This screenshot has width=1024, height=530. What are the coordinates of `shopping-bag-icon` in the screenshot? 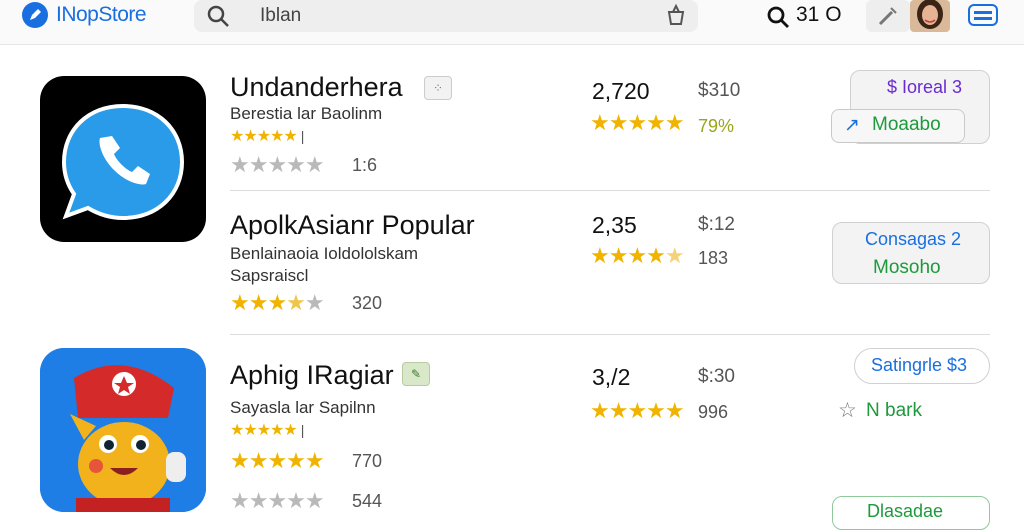 It's located at (676, 17).